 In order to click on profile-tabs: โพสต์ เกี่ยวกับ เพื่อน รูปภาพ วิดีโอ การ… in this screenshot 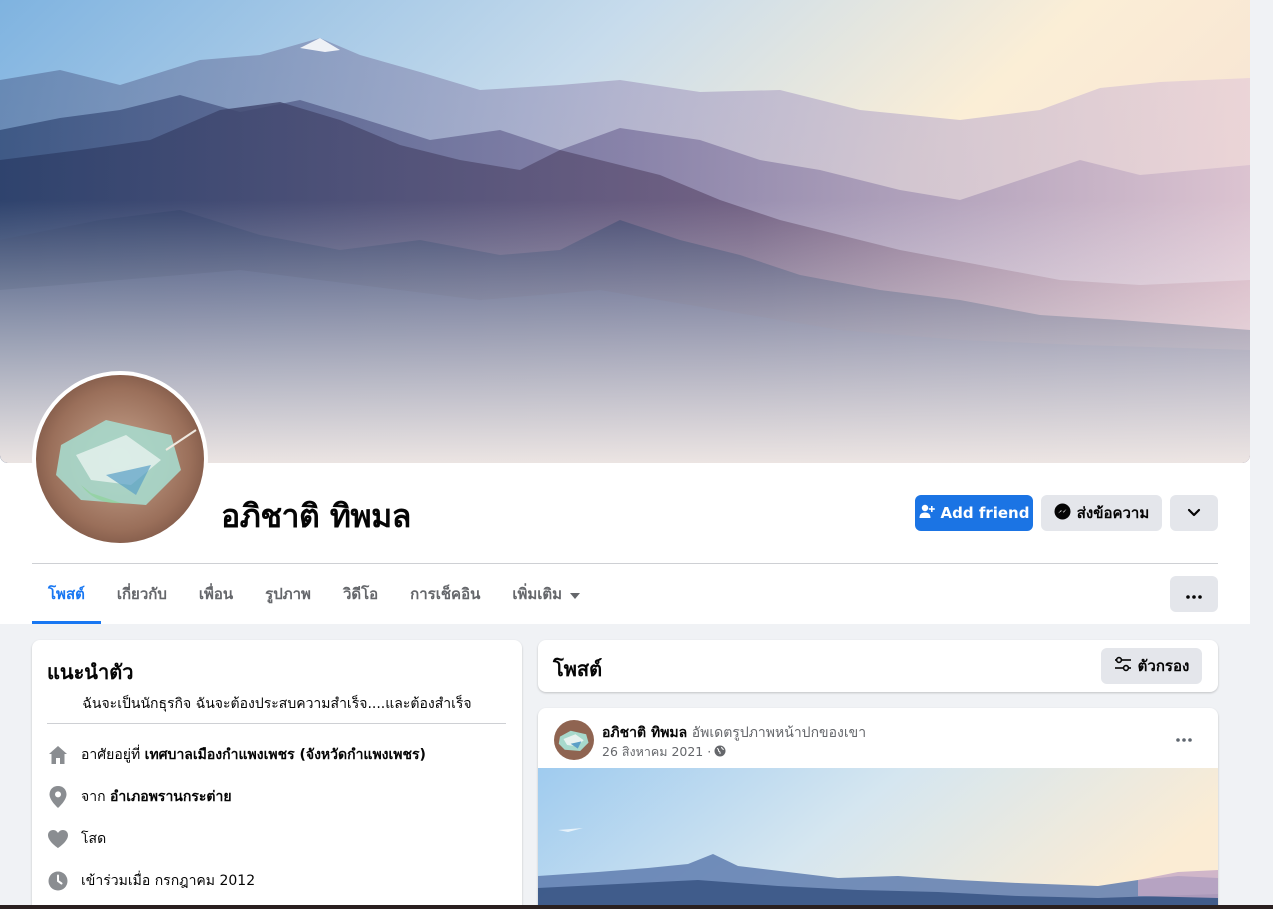, I will do `click(314, 594)`.